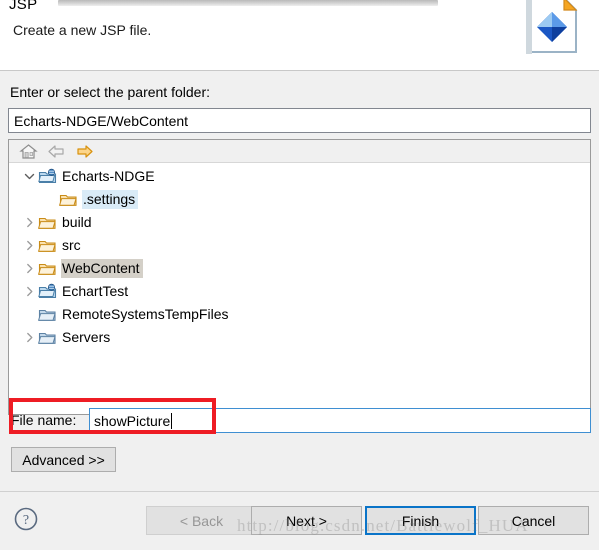 The height and width of the screenshot is (550, 599). Describe the element at coordinates (71, 245) in the screenshot. I see `tree-item-label: src` at that location.